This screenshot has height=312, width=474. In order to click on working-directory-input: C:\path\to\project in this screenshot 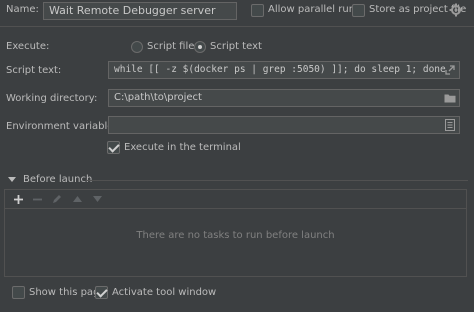, I will do `click(284, 98)`.